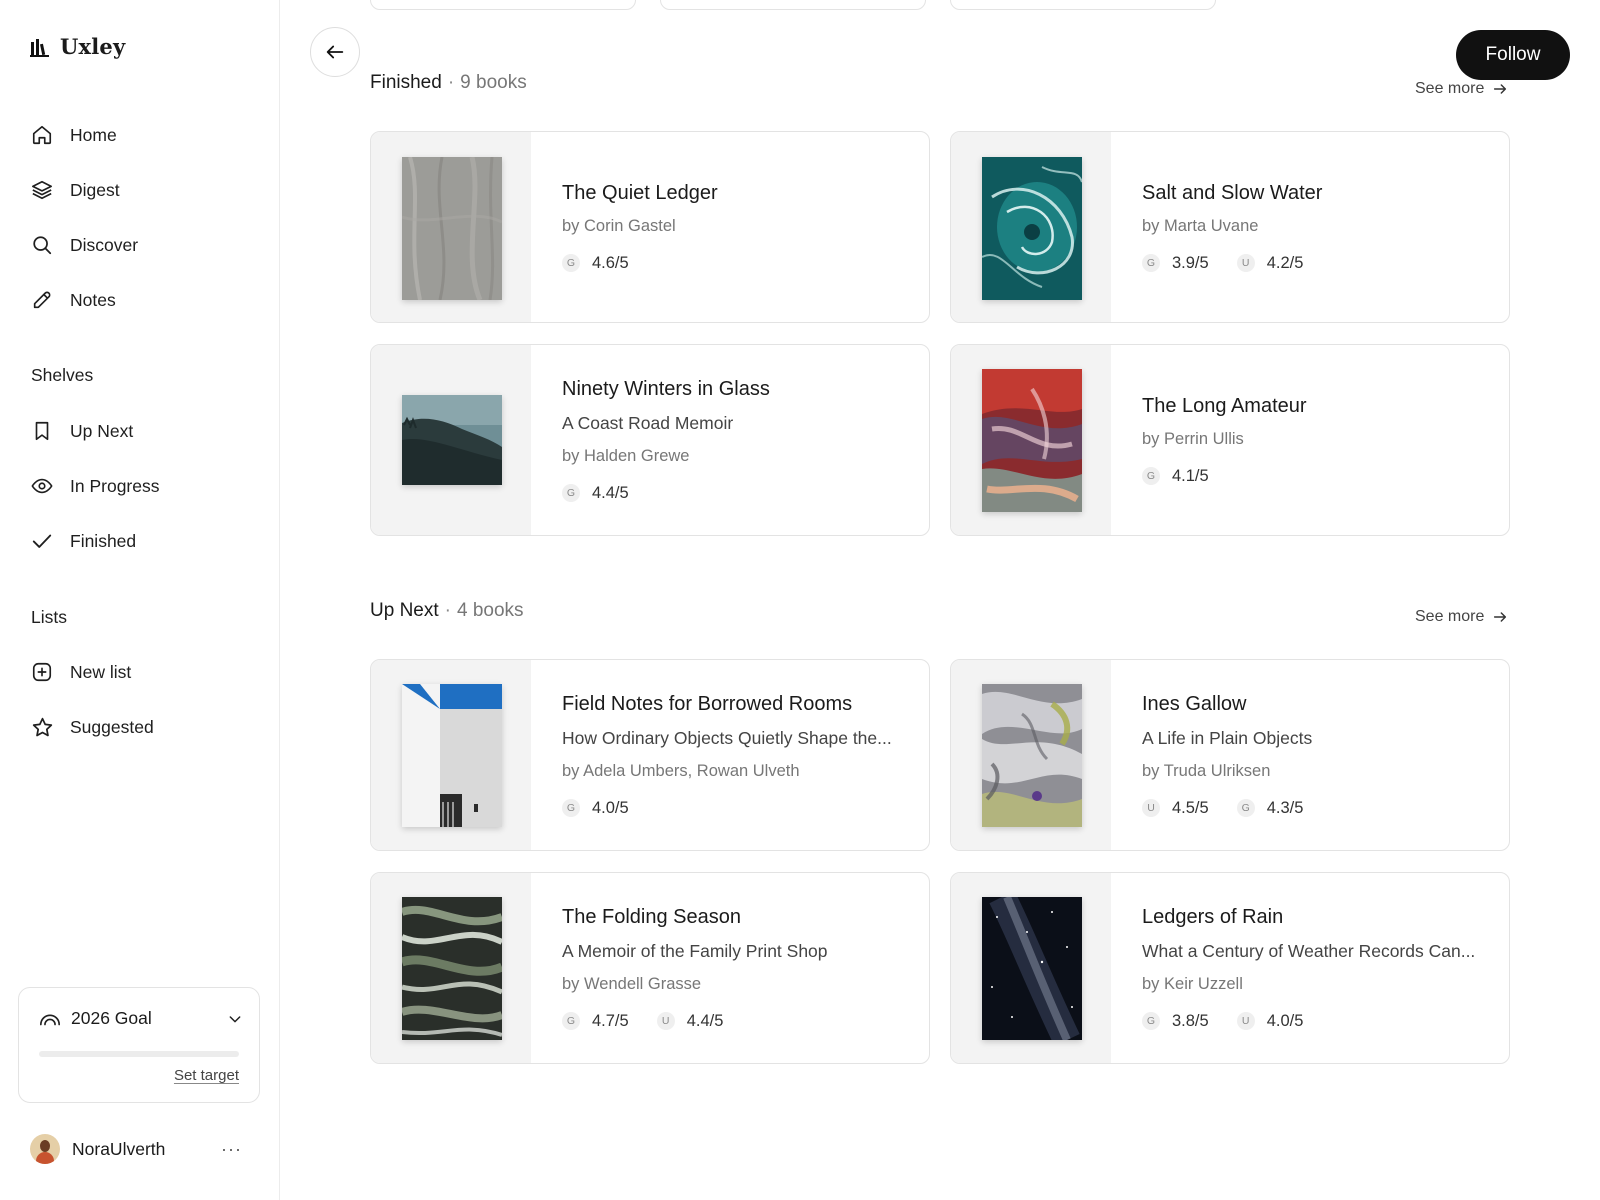  What do you see at coordinates (735, 263) in the screenshot?
I see `book-ratings: G 4.6/5` at bounding box center [735, 263].